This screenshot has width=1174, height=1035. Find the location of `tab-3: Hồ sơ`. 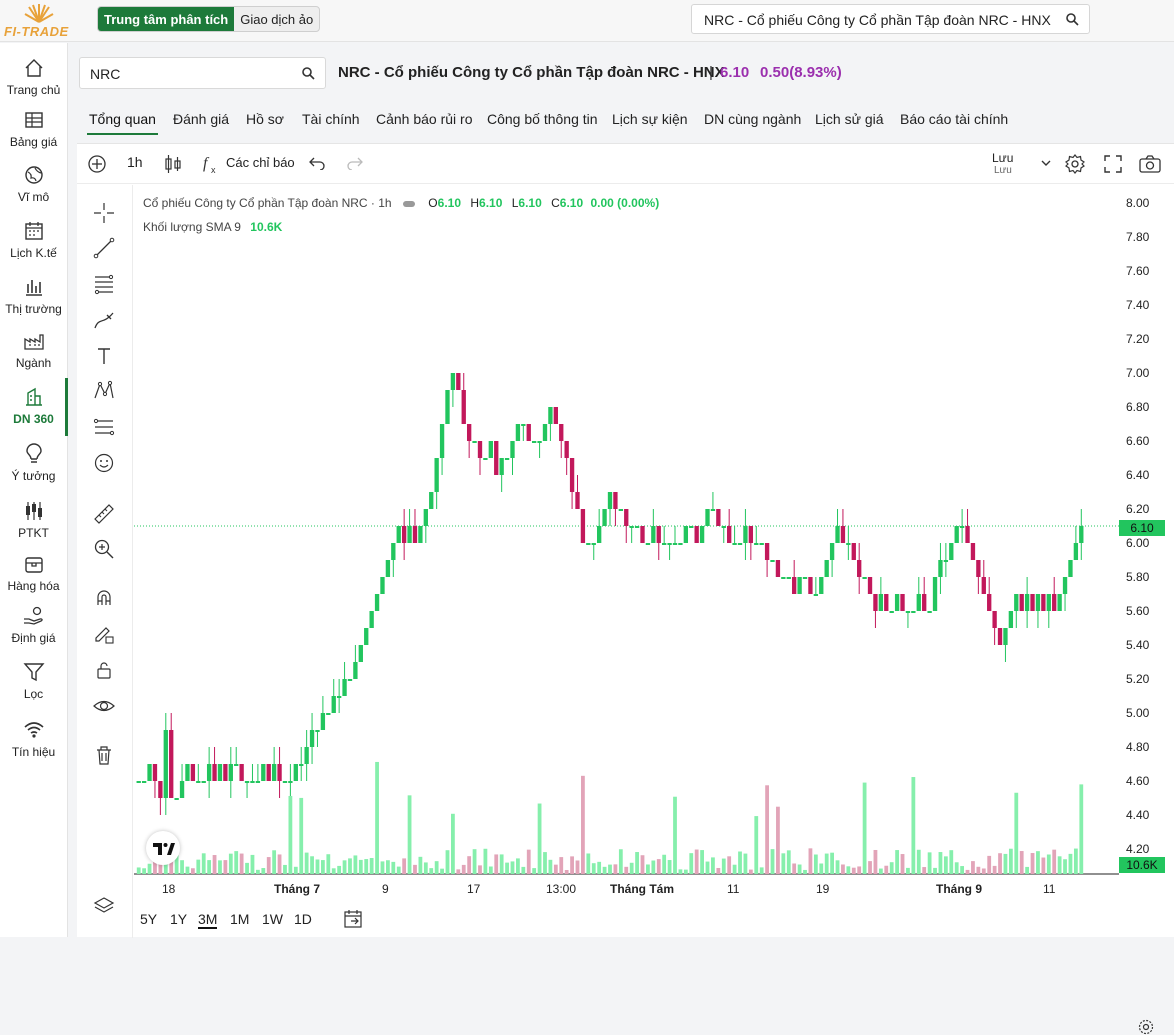

tab-3: Hồ sơ is located at coordinates (265, 119).